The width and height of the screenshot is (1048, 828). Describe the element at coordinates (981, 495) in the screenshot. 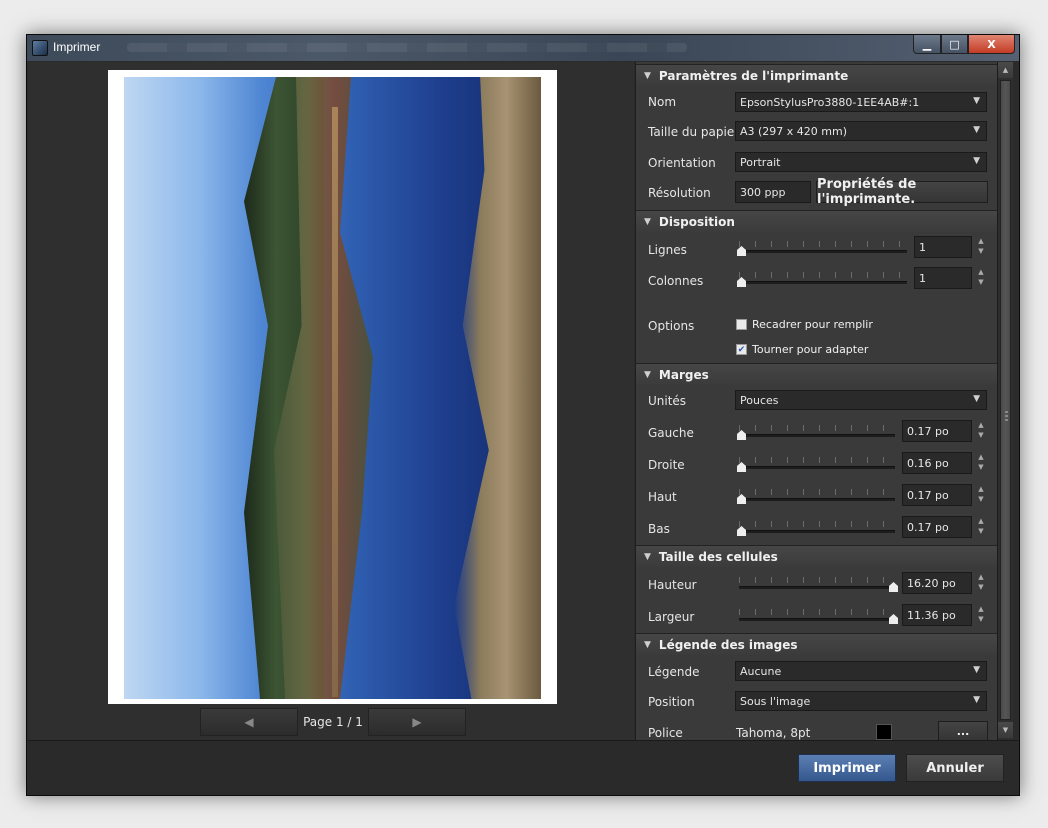

I see `top-margin-spinner: ▲ ▼` at that location.